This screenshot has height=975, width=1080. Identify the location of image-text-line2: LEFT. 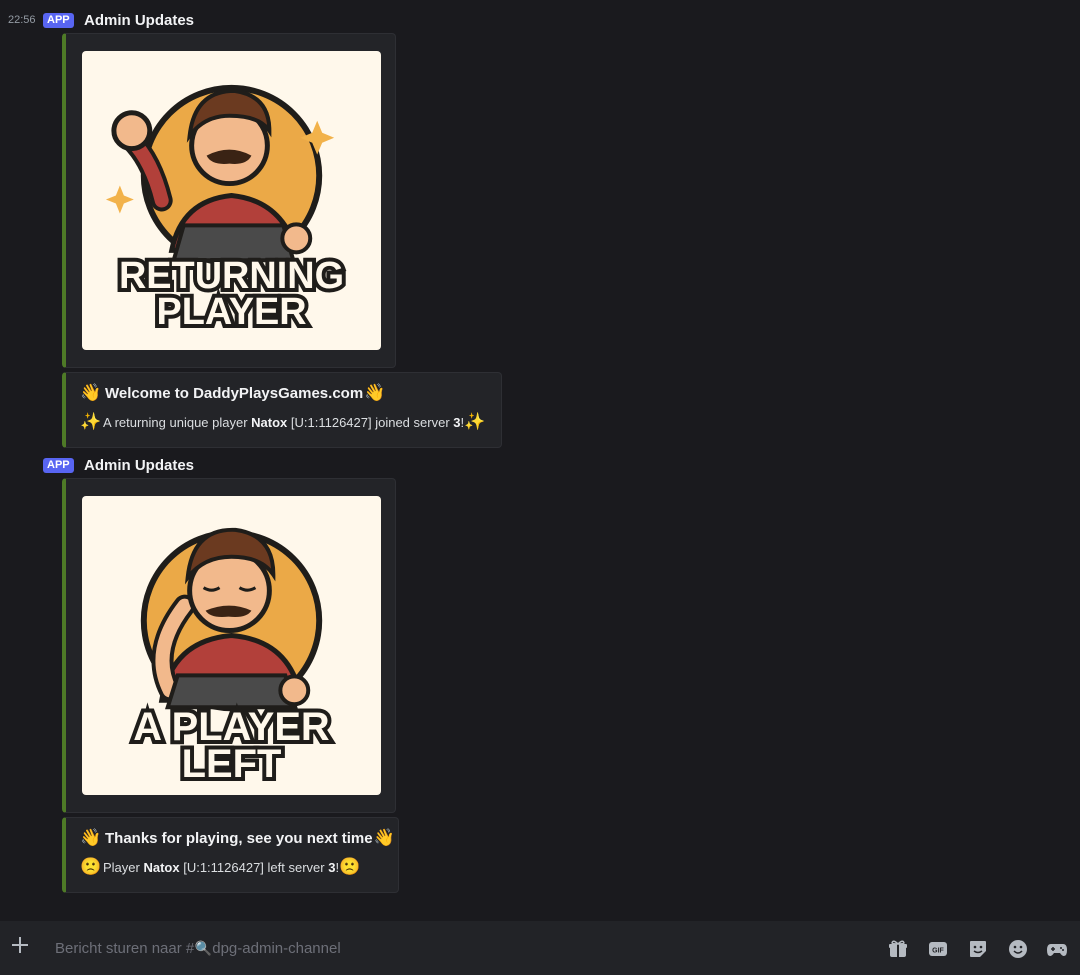
(232, 764).